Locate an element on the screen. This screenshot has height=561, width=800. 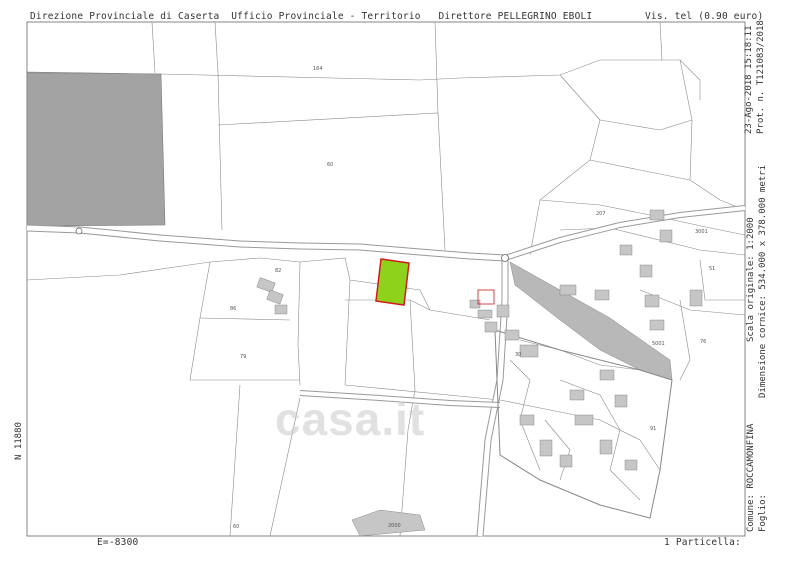
small-red-parcel is located at coordinates (486, 297).